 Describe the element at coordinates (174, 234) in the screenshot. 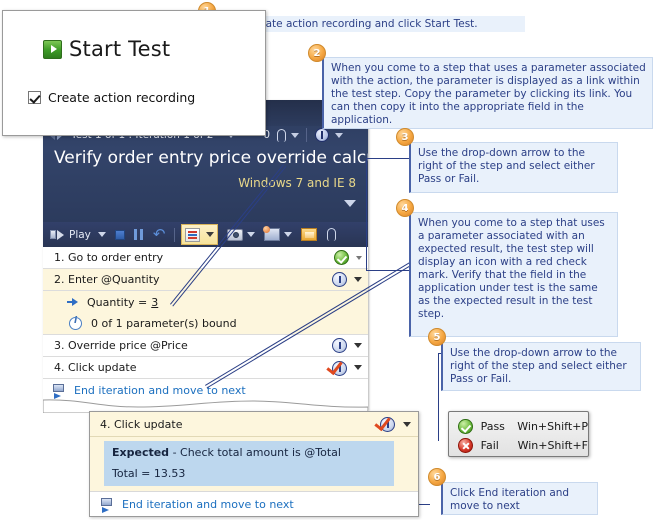

I see `toolbar-separator` at that location.